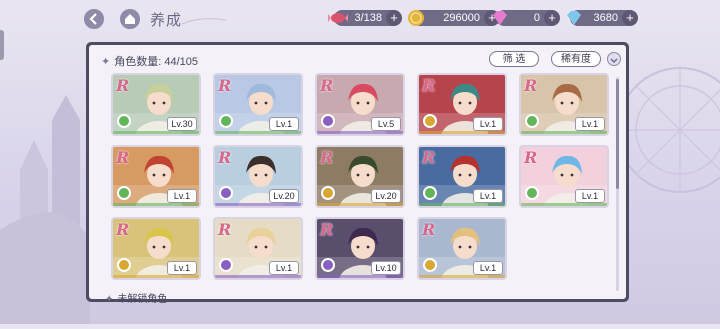 The width and height of the screenshot is (720, 329). I want to click on filter-button: 筛 选, so click(514, 59).